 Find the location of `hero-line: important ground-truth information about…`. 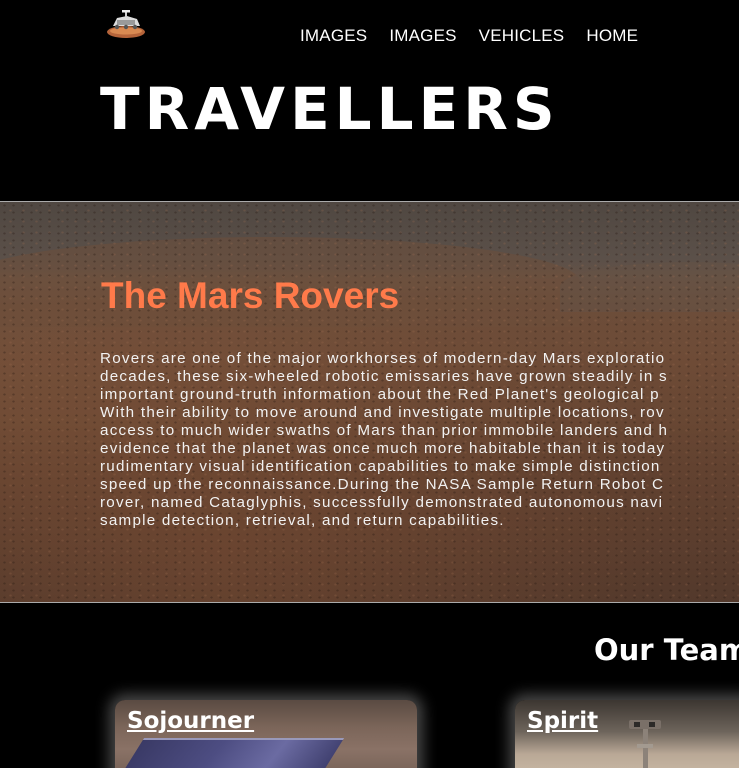

hero-line: important ground-truth information about… is located at coordinates (380, 394).